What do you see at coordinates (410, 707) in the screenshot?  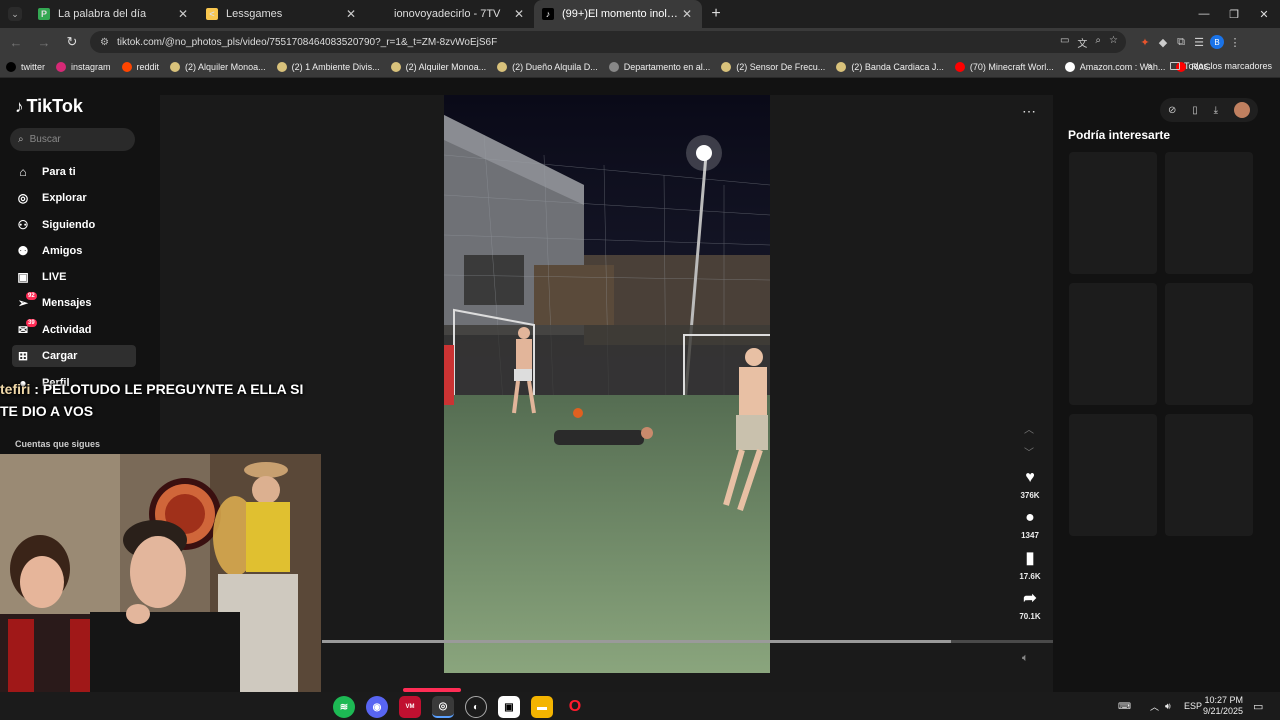 I see `voicemeeter-icon: VM` at bounding box center [410, 707].